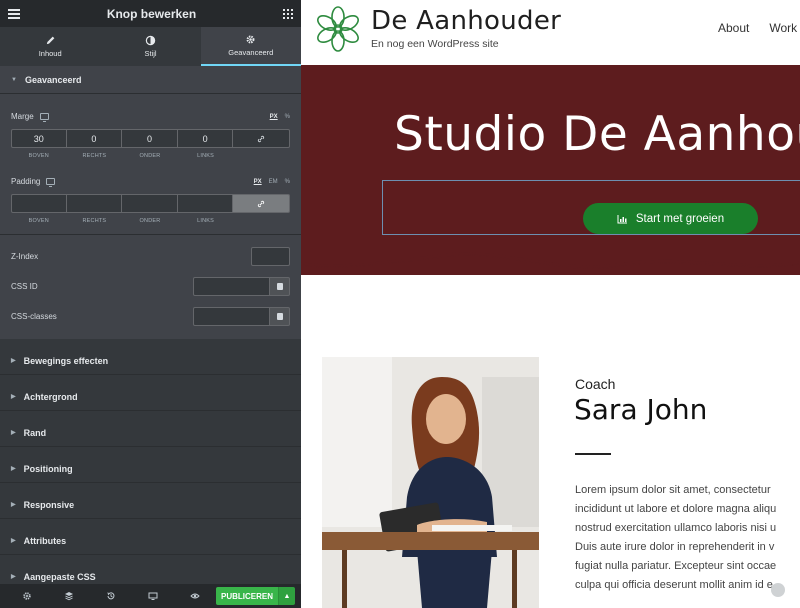 This screenshot has width=800, height=608. I want to click on section-label: Rand, so click(35, 432).